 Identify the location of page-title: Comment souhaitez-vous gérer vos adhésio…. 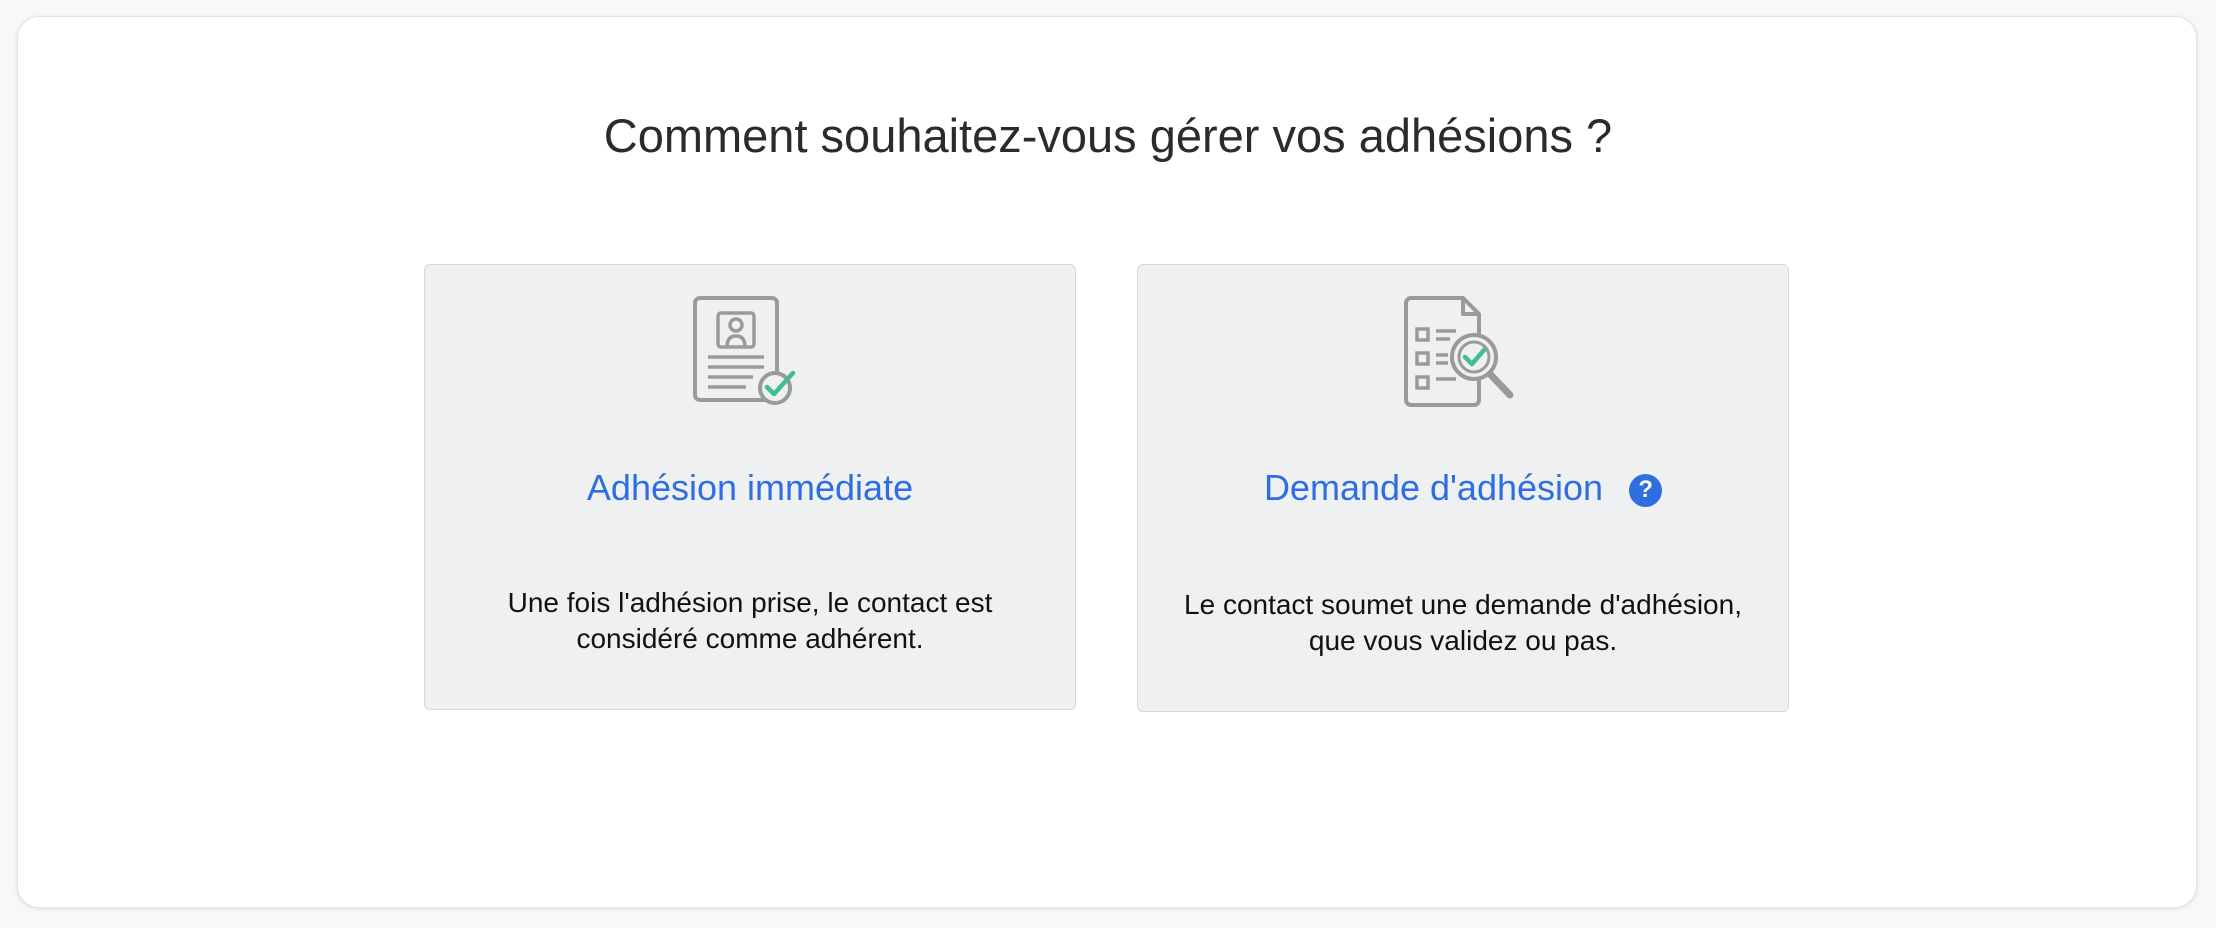
(1108, 135).